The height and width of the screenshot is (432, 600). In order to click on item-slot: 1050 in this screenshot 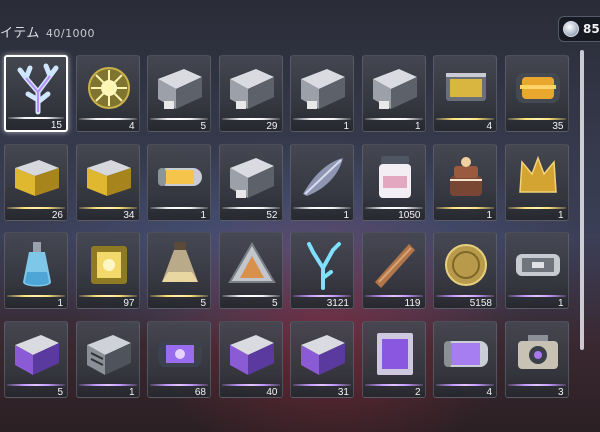, I will do `click(393, 182)`.